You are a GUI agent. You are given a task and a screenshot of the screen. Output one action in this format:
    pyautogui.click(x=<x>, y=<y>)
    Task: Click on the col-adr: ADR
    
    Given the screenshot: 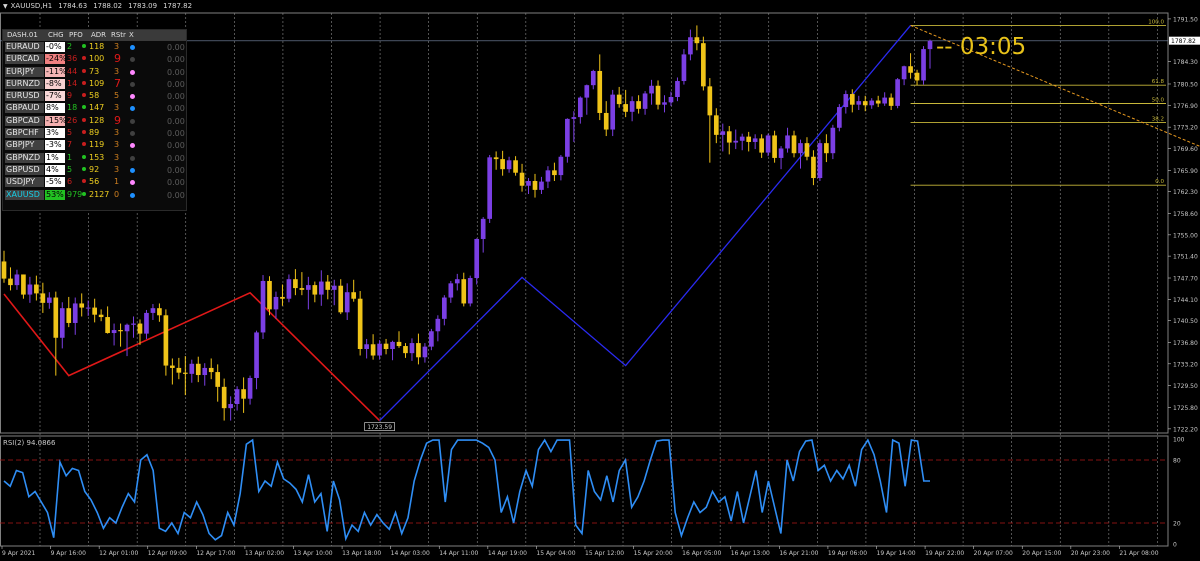 What is the action you would take?
    pyautogui.click(x=98, y=35)
    